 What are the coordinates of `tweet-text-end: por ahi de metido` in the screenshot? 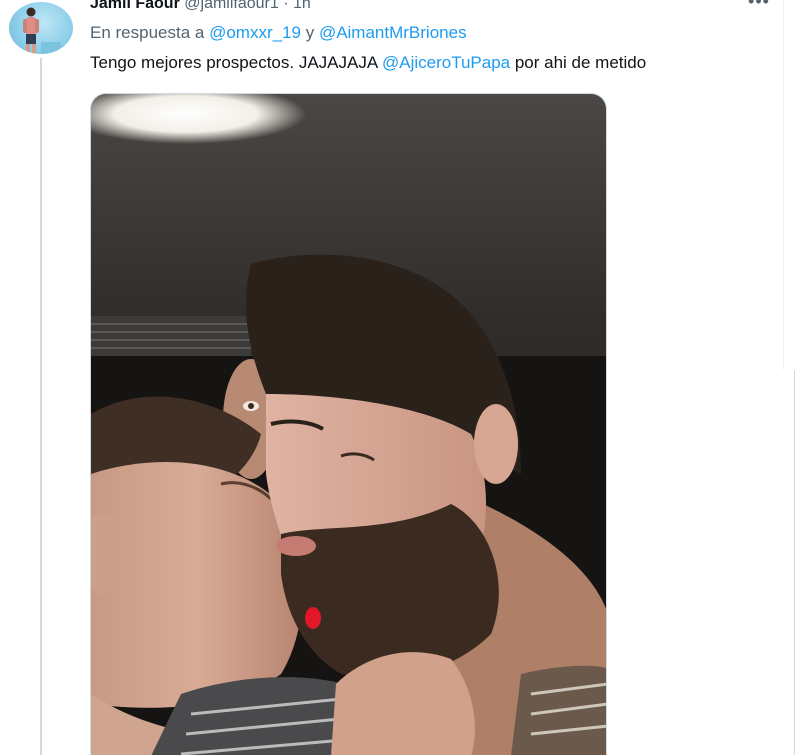 It's located at (578, 62).